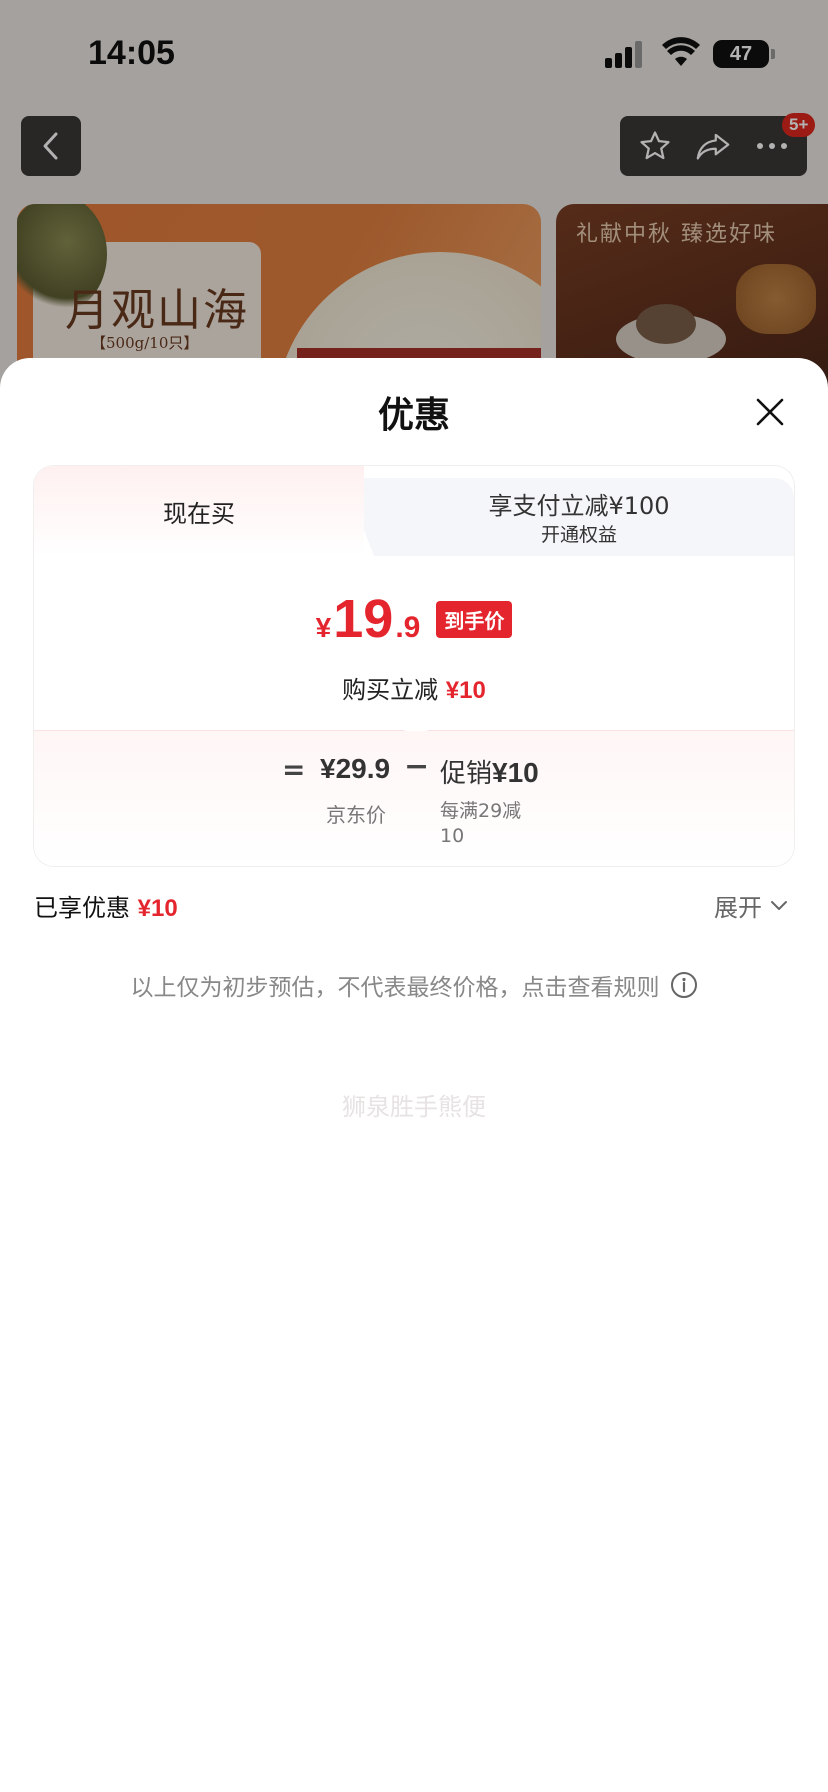 The image size is (828, 1792). I want to click on tab-pay-discount: 享支付立减¥100 开通权益, so click(569, 517).